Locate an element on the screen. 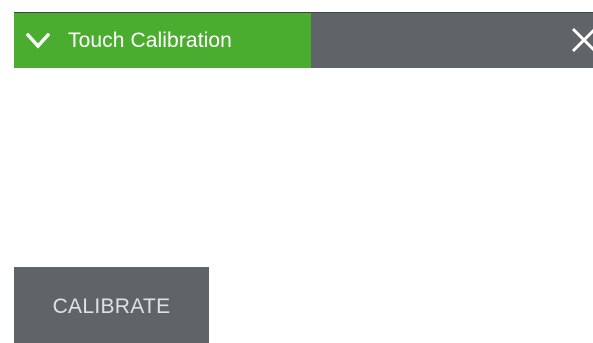 Image resolution: width=593 pixels, height=343 pixels. left-margin is located at coordinates (7, 176).